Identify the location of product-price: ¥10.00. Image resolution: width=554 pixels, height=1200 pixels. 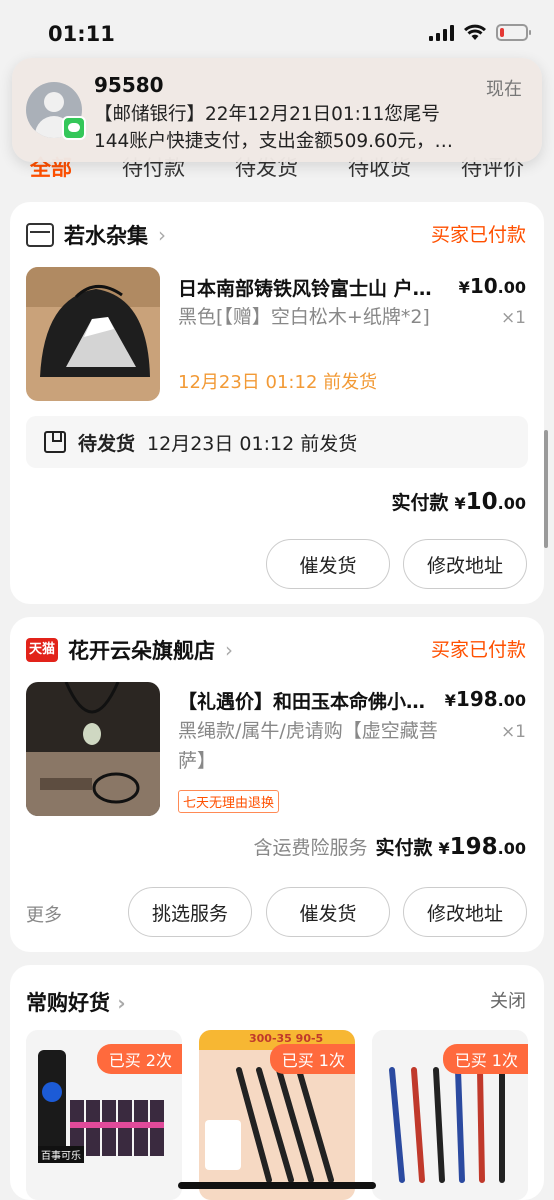
(492, 286).